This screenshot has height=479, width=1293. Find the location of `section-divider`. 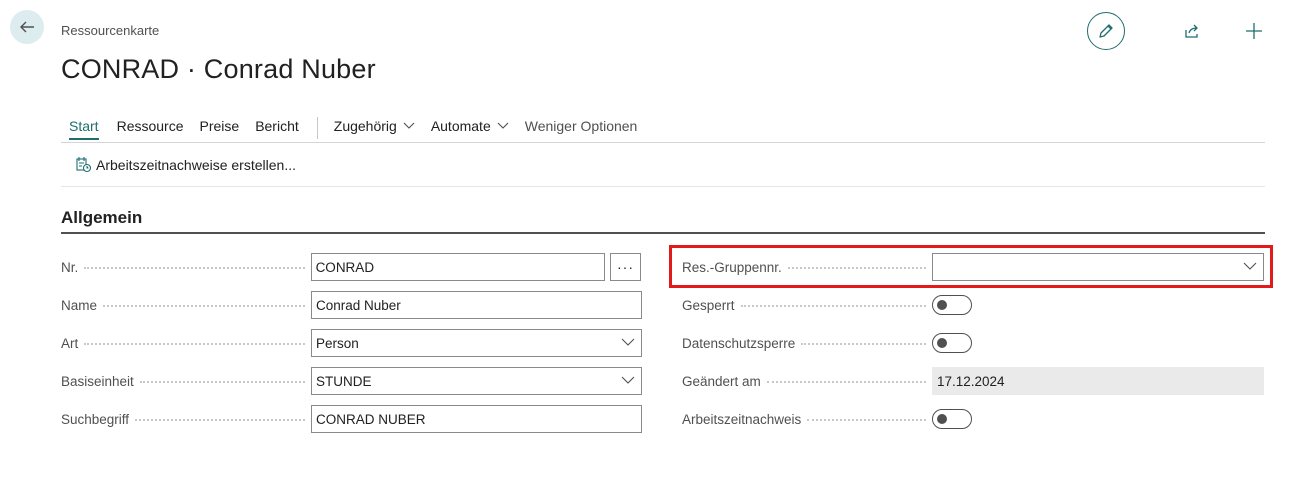

section-divider is located at coordinates (663, 233).